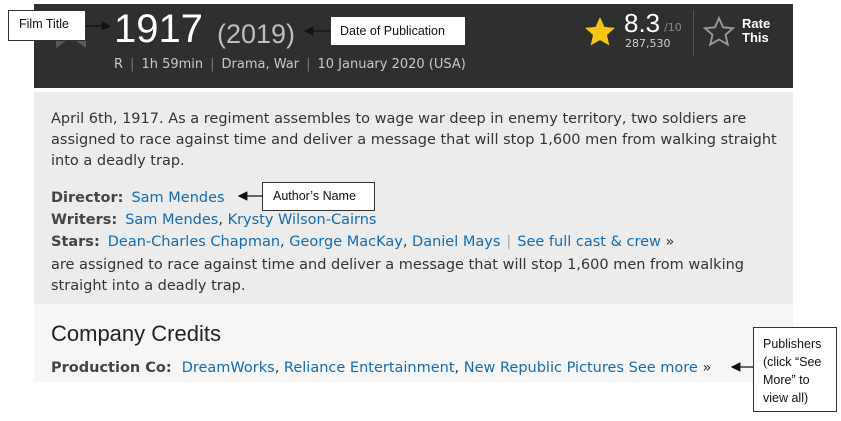 This screenshot has width=841, height=421. Describe the element at coordinates (456, 242) in the screenshot. I see `star-link: Daniel Mays` at that location.